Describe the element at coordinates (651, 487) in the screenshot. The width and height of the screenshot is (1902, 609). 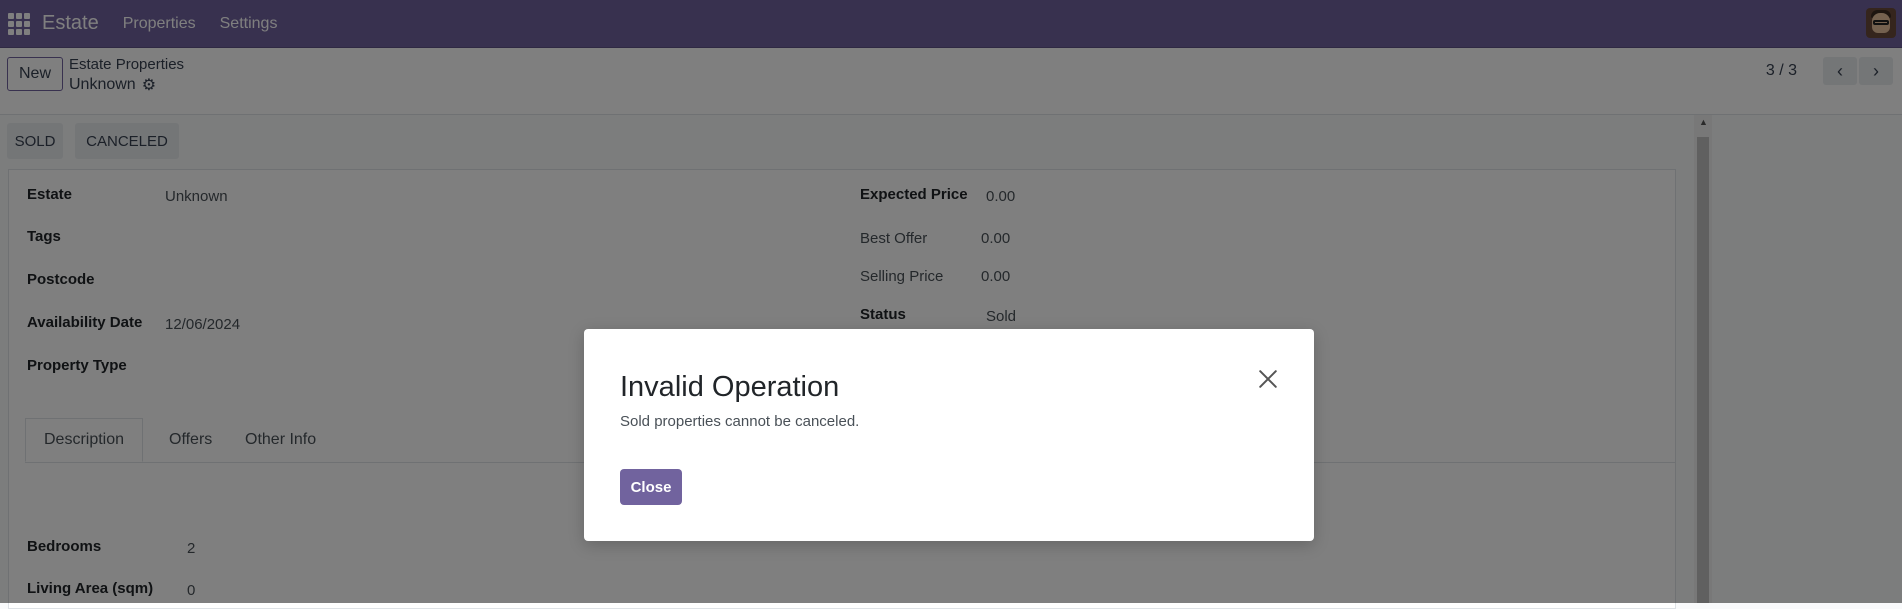
I see `close-button: Close` at that location.